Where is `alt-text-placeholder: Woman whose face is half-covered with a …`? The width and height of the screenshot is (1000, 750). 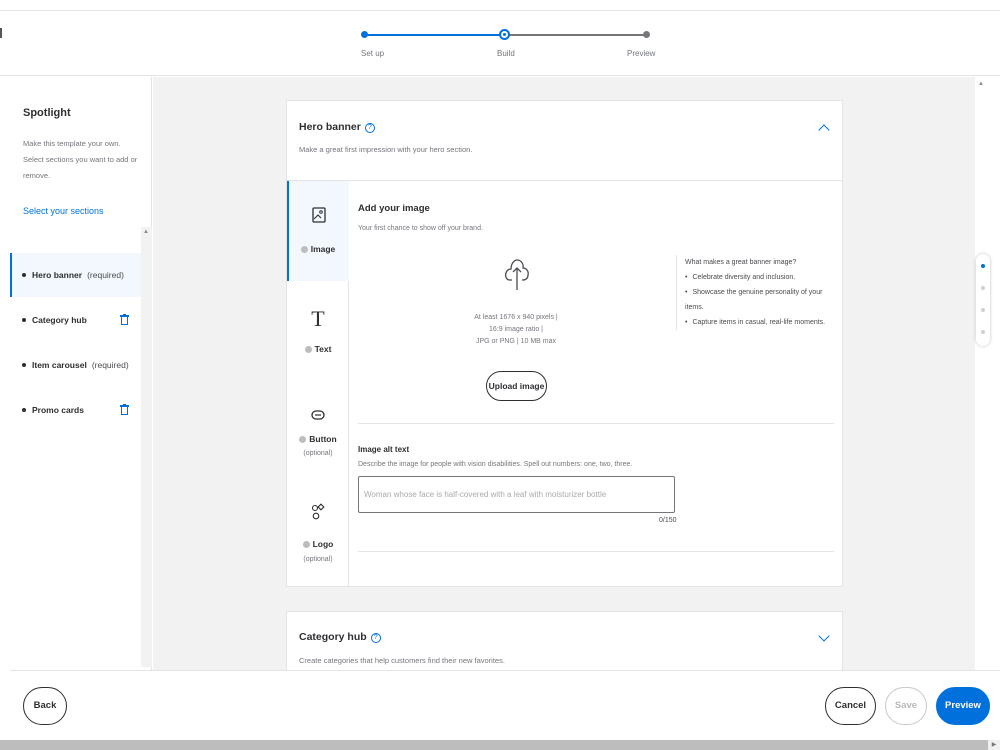 alt-text-placeholder: Woman whose face is half-covered with a … is located at coordinates (485, 494).